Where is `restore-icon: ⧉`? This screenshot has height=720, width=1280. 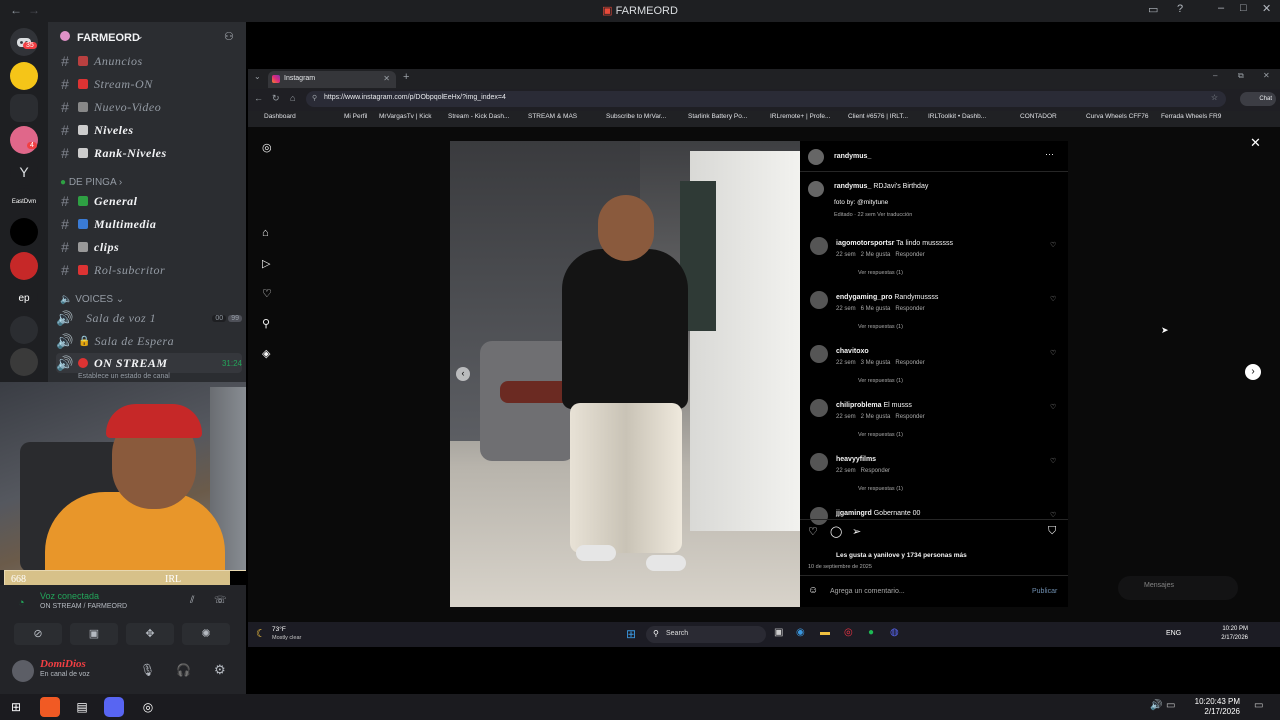
restore-icon: ⧉ is located at coordinates (1241, 76).